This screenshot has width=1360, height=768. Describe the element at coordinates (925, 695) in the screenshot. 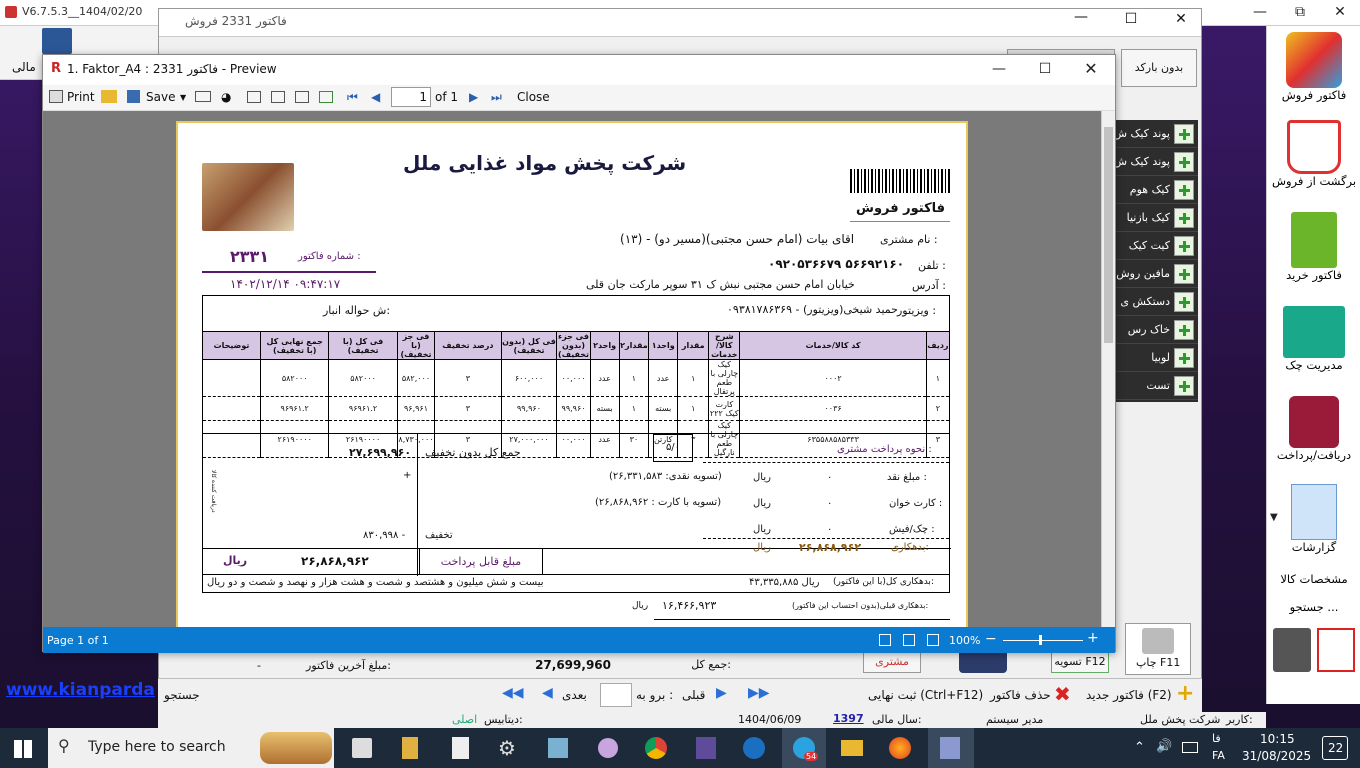

I see `final-save-button: ثبت نهایی (Ctrl+F12)` at that location.